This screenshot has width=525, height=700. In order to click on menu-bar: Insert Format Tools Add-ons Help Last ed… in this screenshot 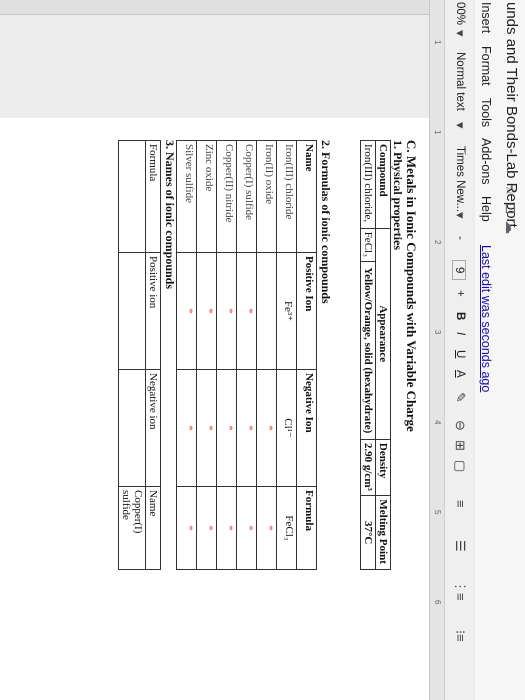, I will do `click(485, 350)`.